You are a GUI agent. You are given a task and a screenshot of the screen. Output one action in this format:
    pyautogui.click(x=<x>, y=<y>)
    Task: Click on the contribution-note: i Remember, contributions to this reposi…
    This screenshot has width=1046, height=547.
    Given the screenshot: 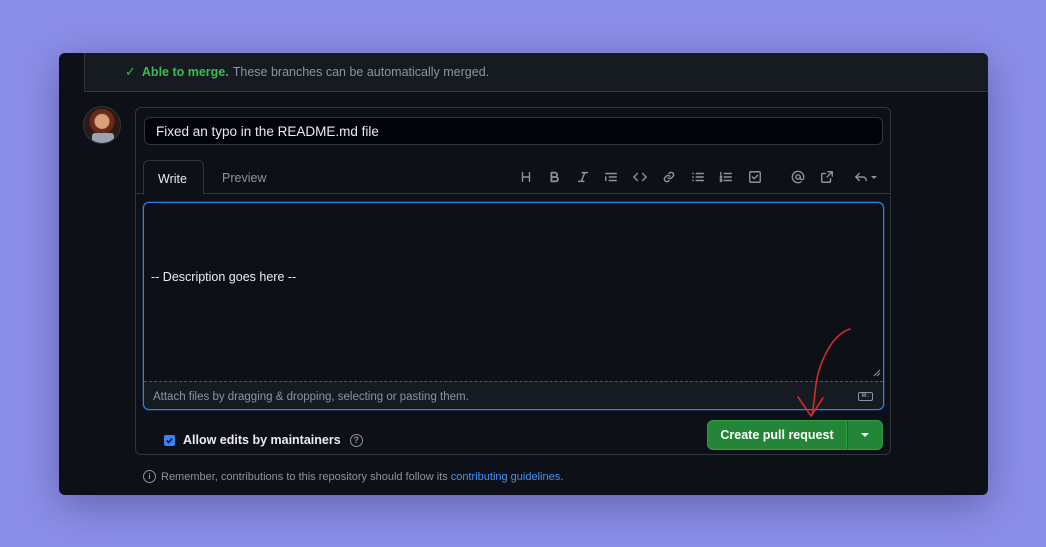 What is the action you would take?
    pyautogui.click(x=353, y=476)
    